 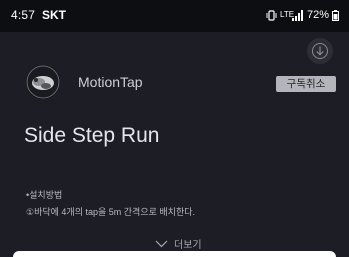 What do you see at coordinates (317, 15) in the screenshot?
I see `battery-level: 72%` at bounding box center [317, 15].